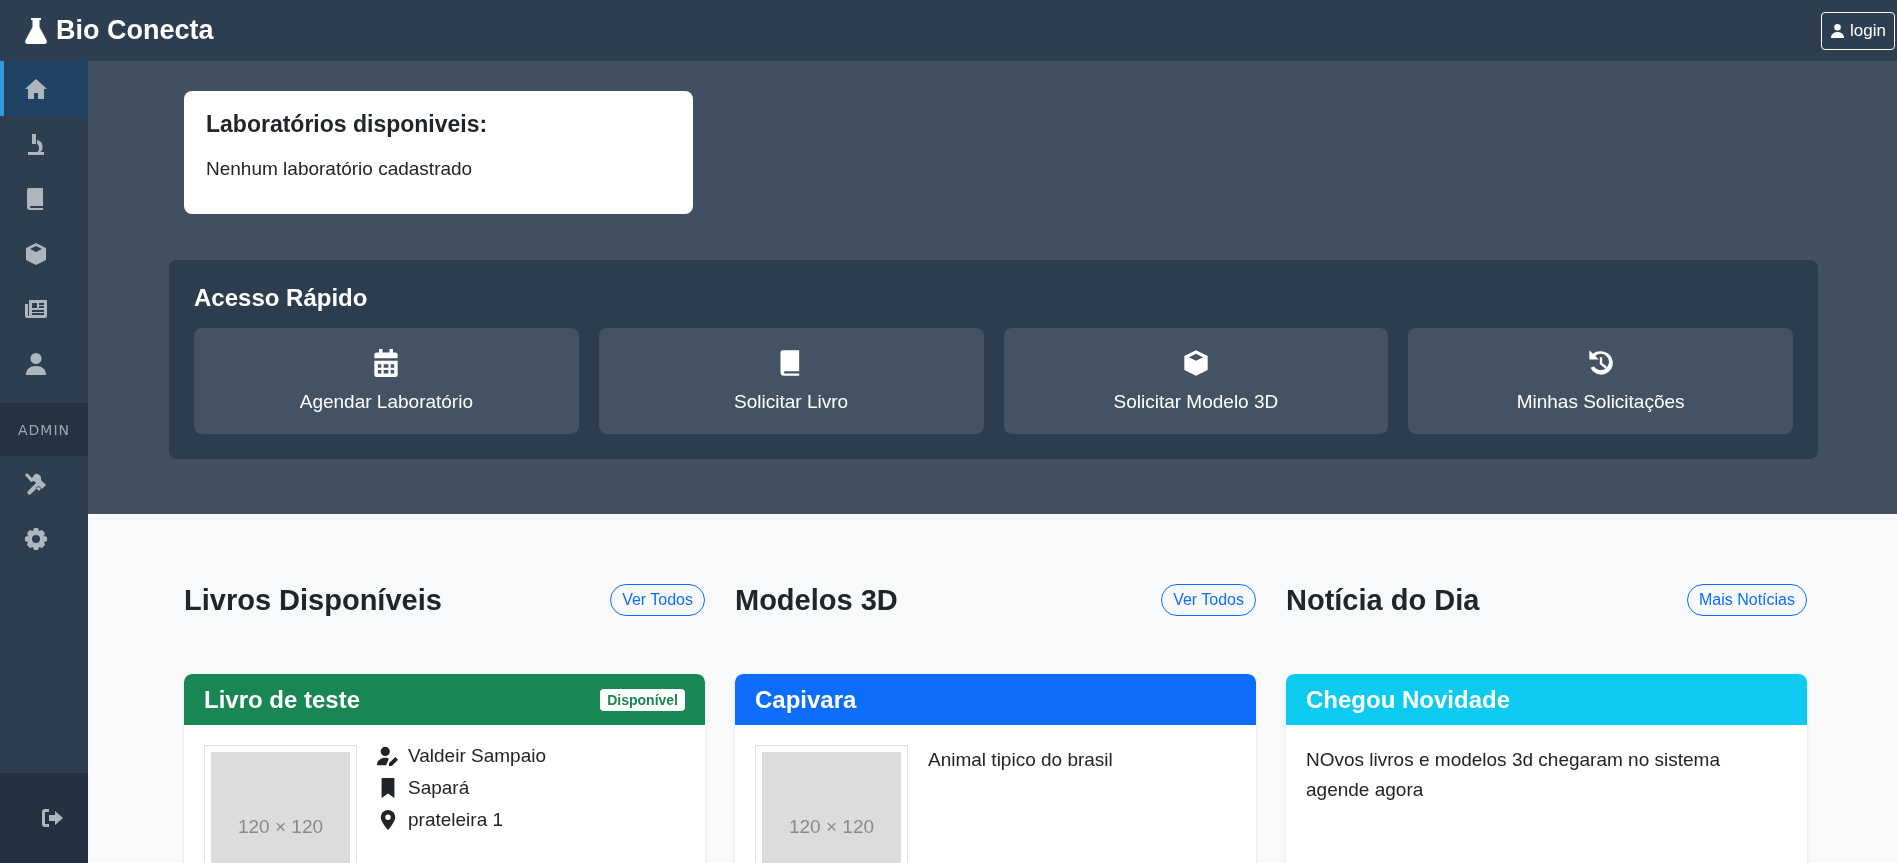 Image resolution: width=1897 pixels, height=863 pixels. Describe the element at coordinates (347, 124) in the screenshot. I see `card-title: Laboratórios disponiveis:` at that location.